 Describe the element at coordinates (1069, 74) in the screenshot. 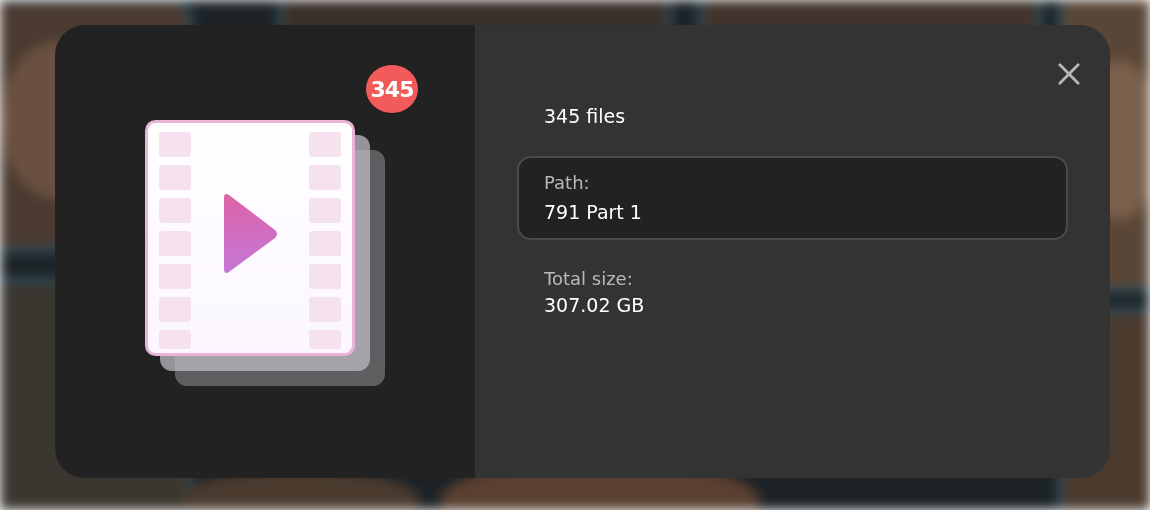

I see `close-icon` at that location.